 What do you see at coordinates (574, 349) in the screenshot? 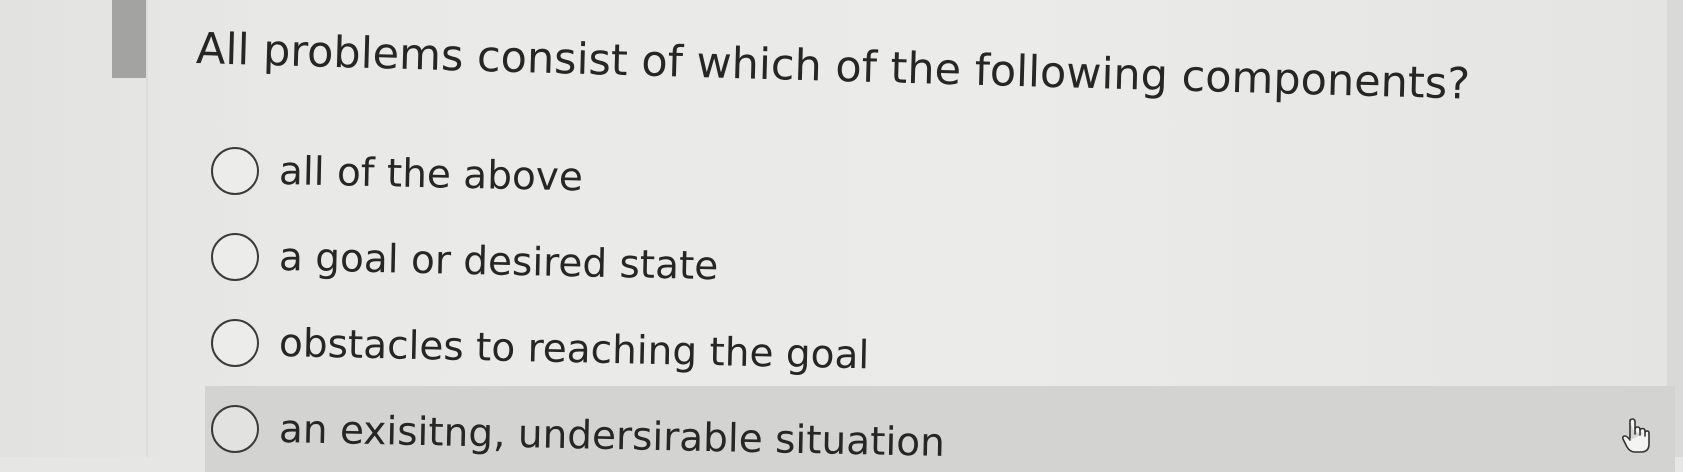
I see `option-label: obstacles to reaching the goal` at bounding box center [574, 349].